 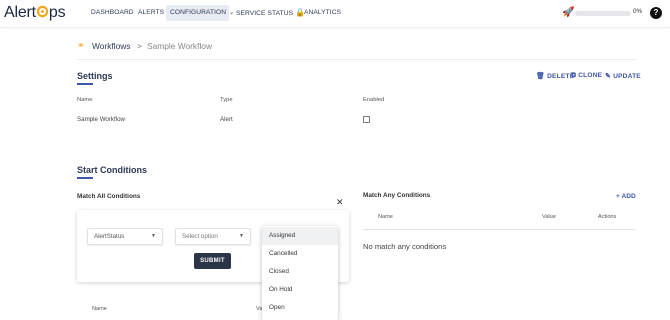 What do you see at coordinates (627, 76) in the screenshot?
I see `update-label: UPDATE` at bounding box center [627, 76].